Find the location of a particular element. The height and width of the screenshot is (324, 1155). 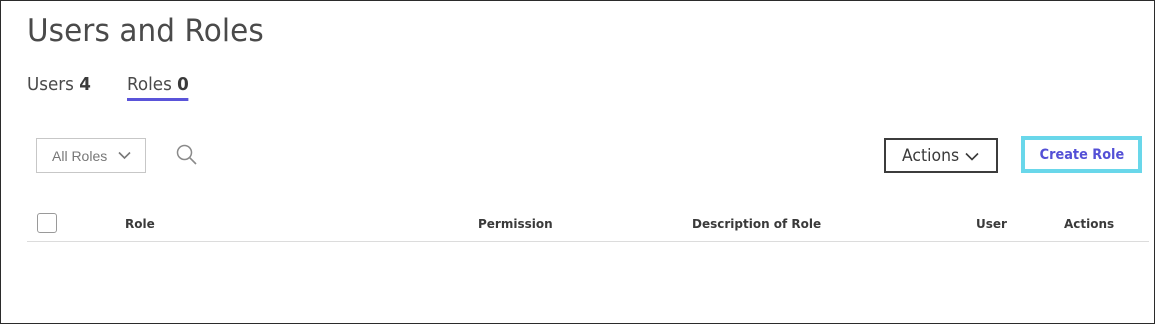

search-icon is located at coordinates (187, 155).